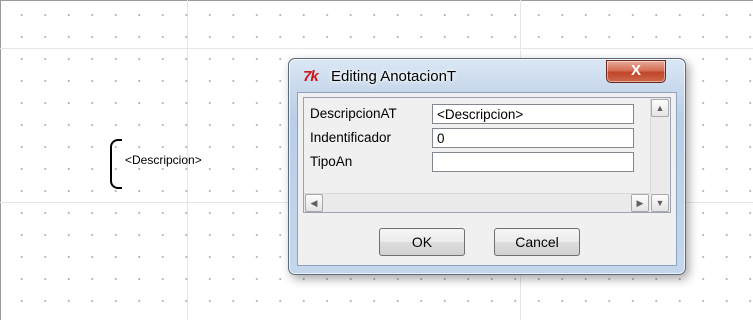  Describe the element at coordinates (351, 137) in the screenshot. I see `field-label-indentificador: Indentificador` at that location.